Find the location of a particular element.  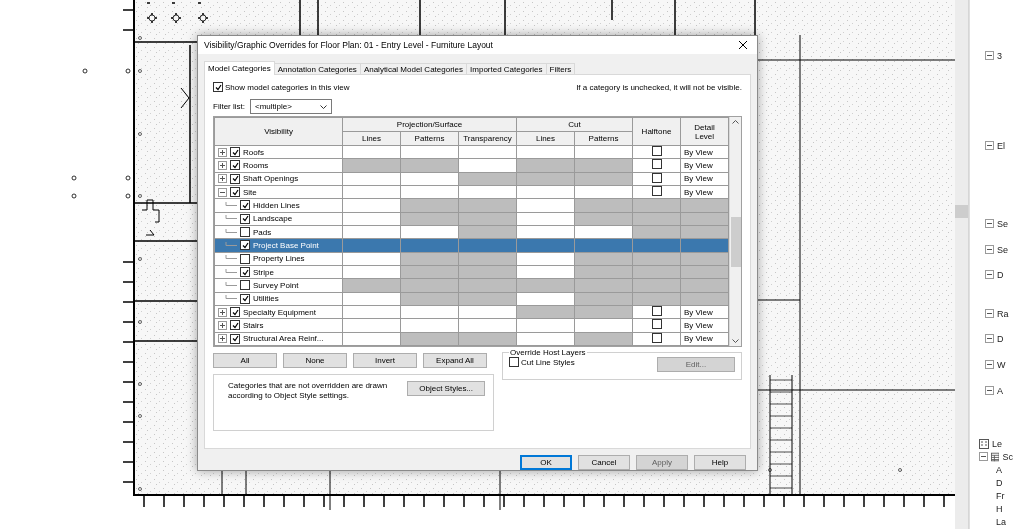

category-name: Site is located at coordinates (250, 192).